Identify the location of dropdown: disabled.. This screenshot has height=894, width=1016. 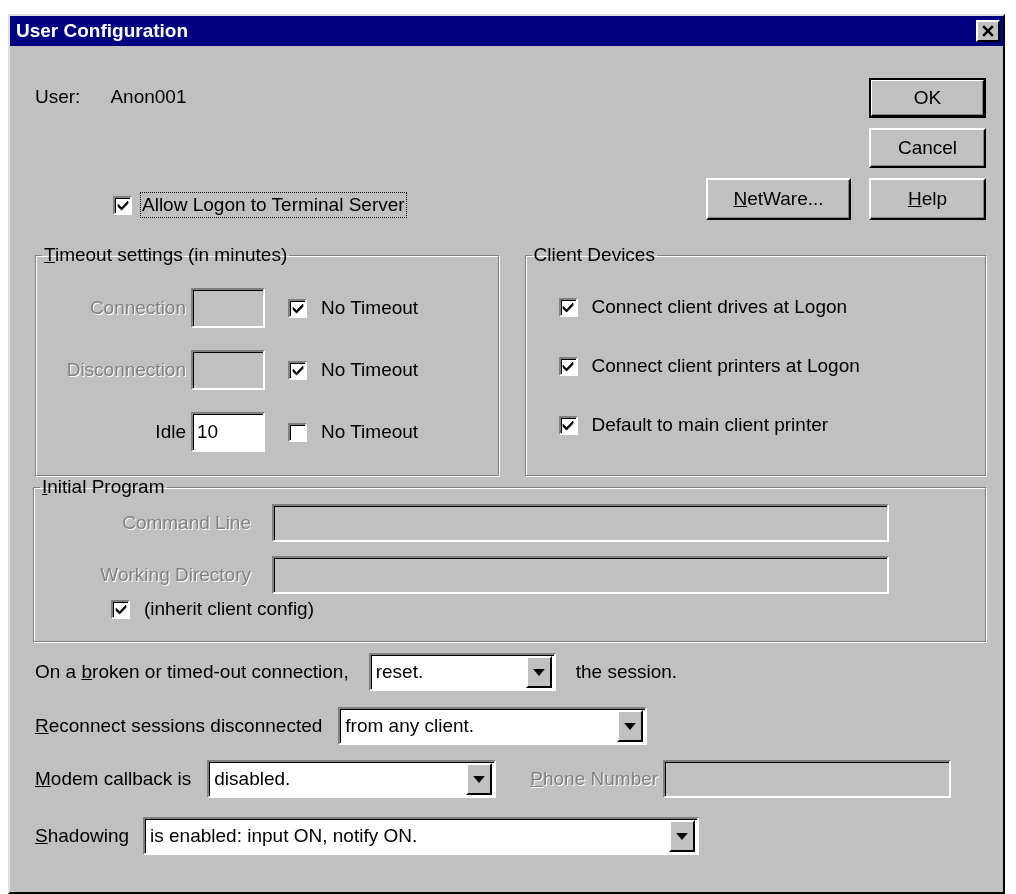
(352, 779).